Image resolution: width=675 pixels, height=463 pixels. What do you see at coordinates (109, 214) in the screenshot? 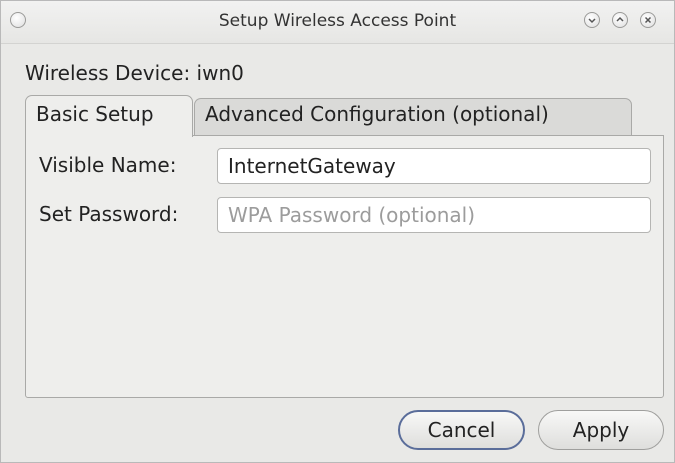
I see `set-password-label: Set Password:` at bounding box center [109, 214].